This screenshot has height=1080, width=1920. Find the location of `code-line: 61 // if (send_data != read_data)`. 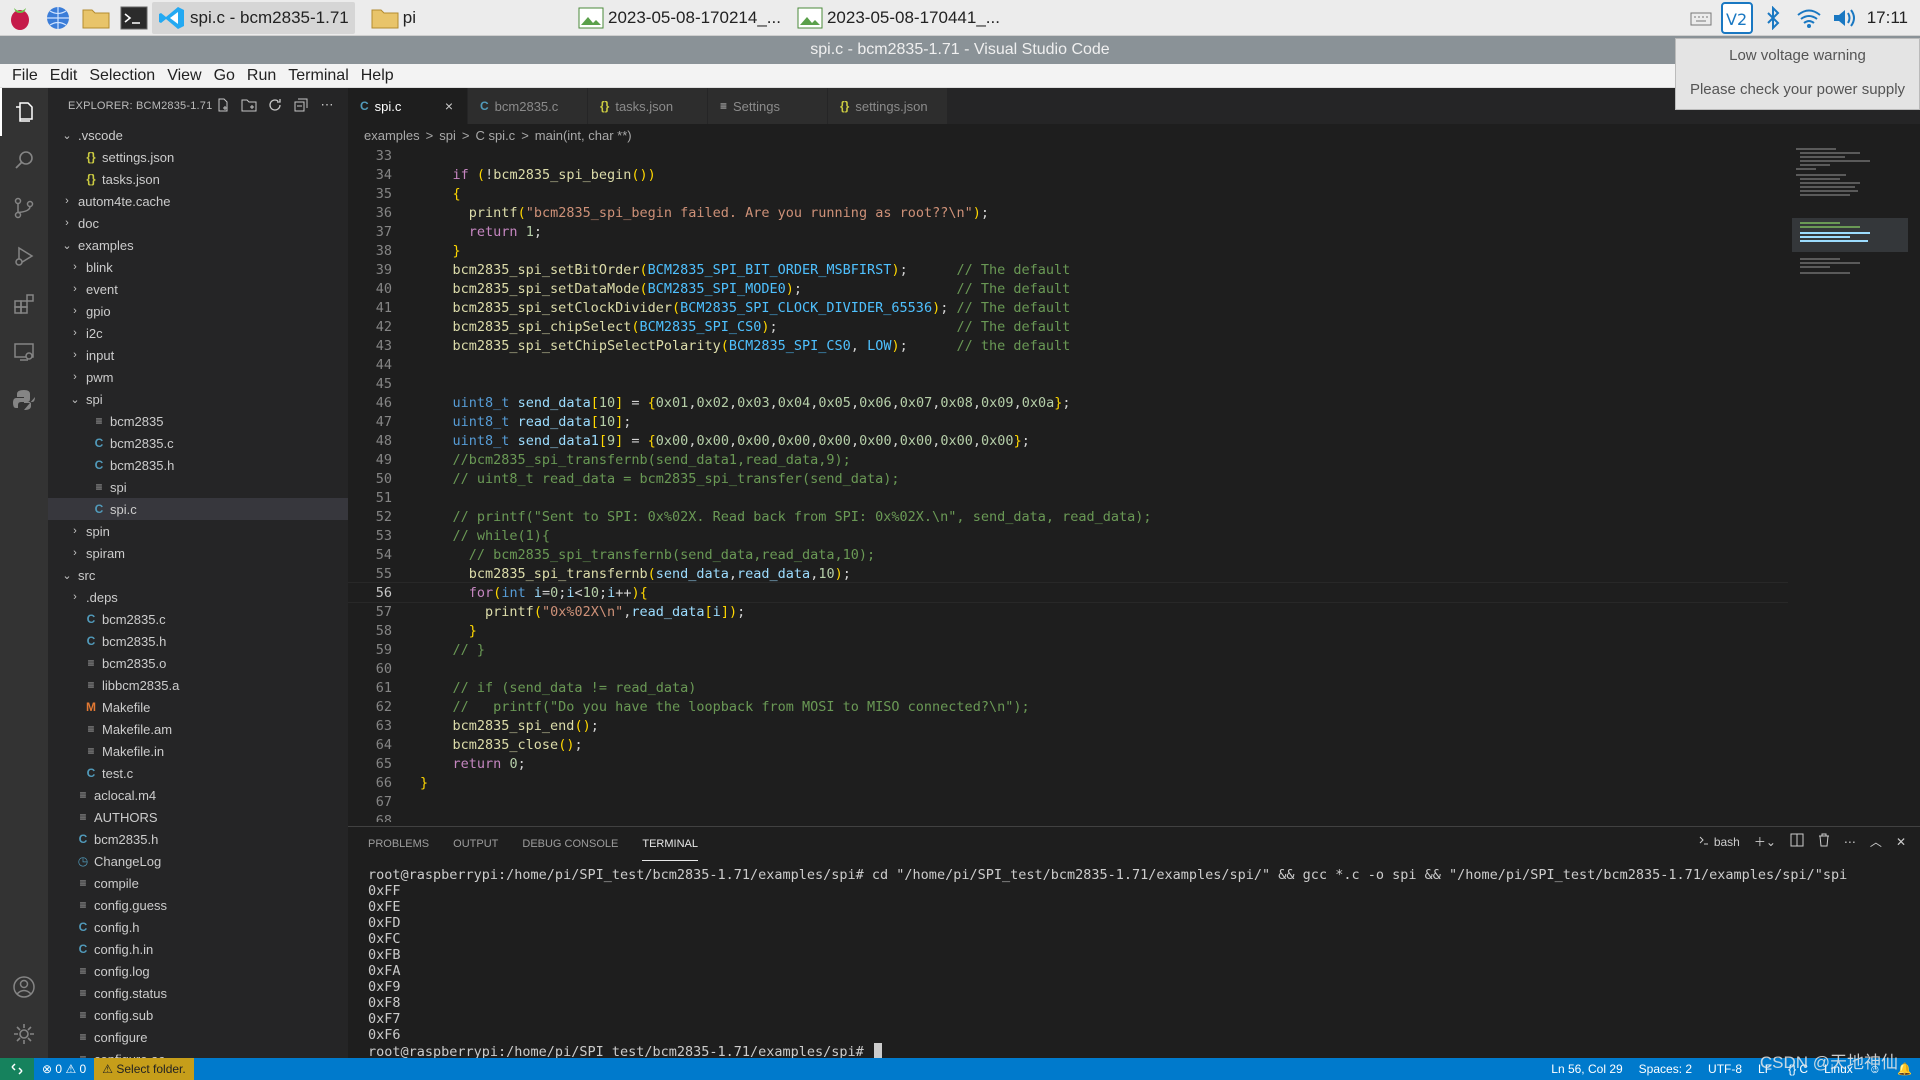

code-line: 61 // if (send_data != read_data) is located at coordinates (1068, 687).